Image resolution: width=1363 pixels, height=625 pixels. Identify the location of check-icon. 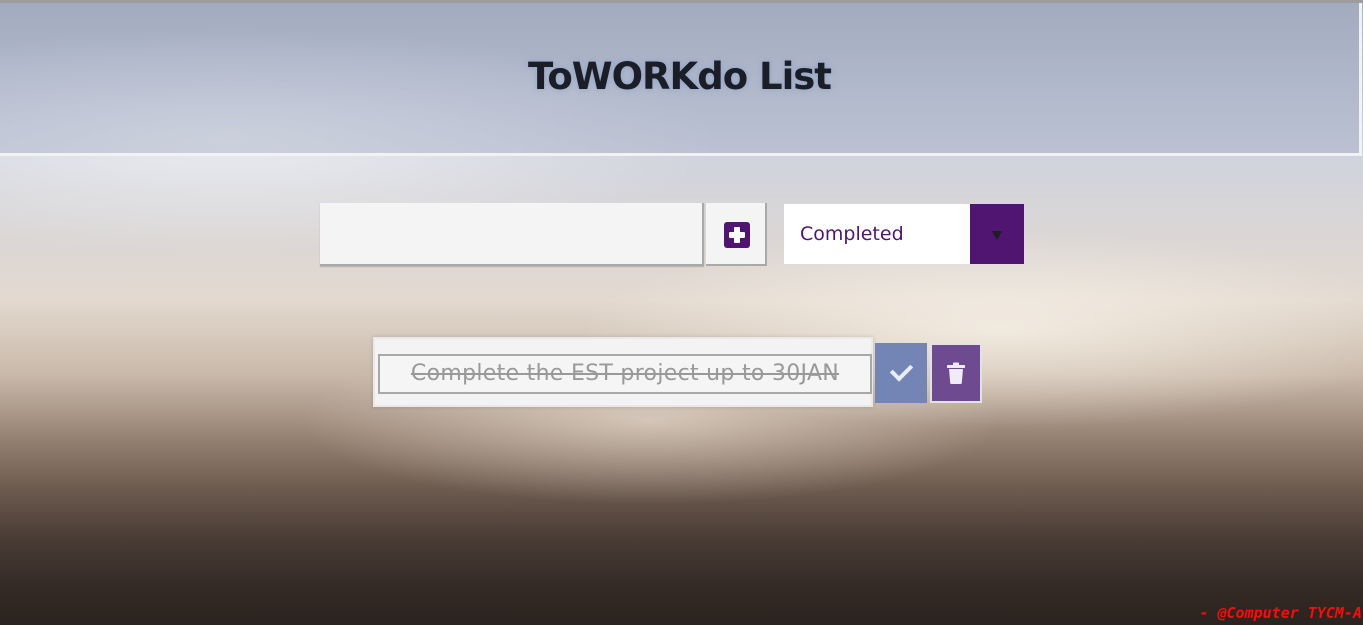
(901, 370).